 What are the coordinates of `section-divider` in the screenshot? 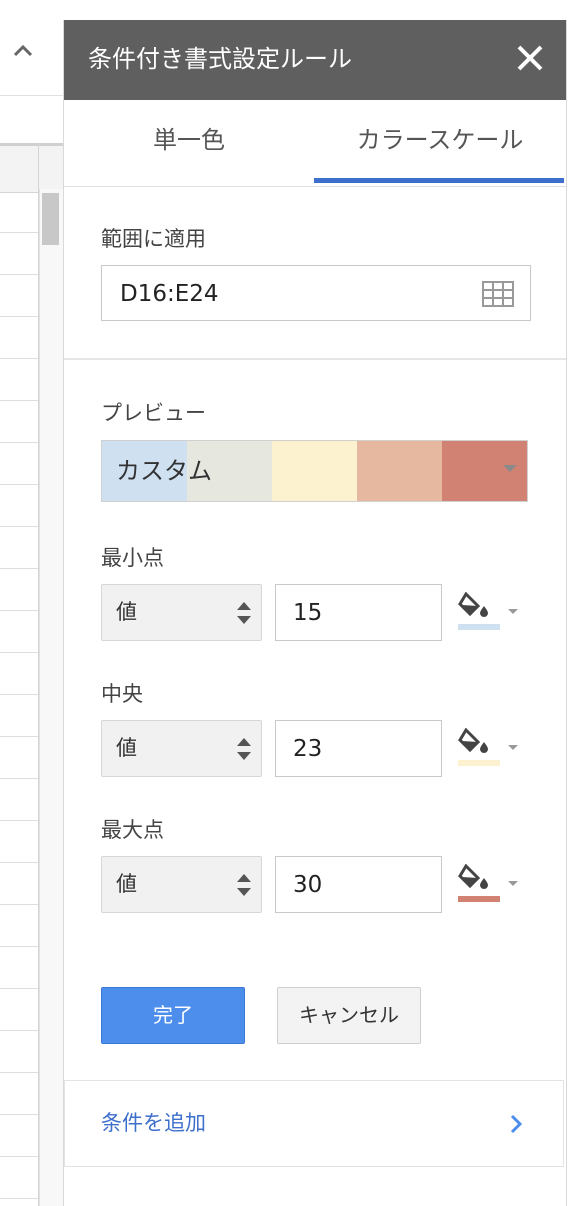 It's located at (315, 359).